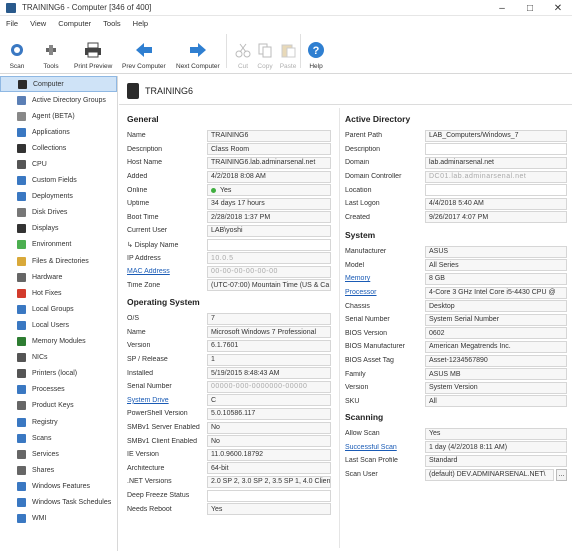 The height and width of the screenshot is (551, 572). I want to click on menu-file: File, so click(12, 23).